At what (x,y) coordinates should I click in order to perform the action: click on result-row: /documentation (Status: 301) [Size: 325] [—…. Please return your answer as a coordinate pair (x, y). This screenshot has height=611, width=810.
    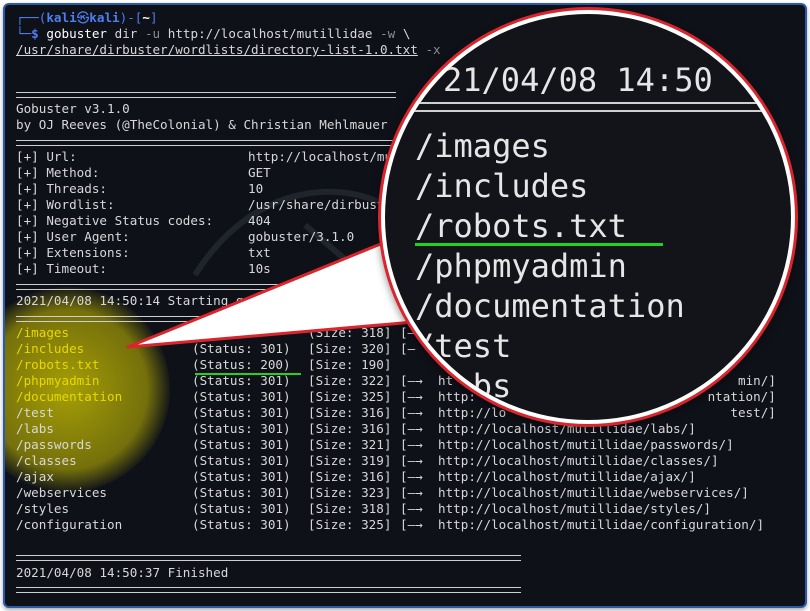
    Looking at the image, I should click on (396, 397).